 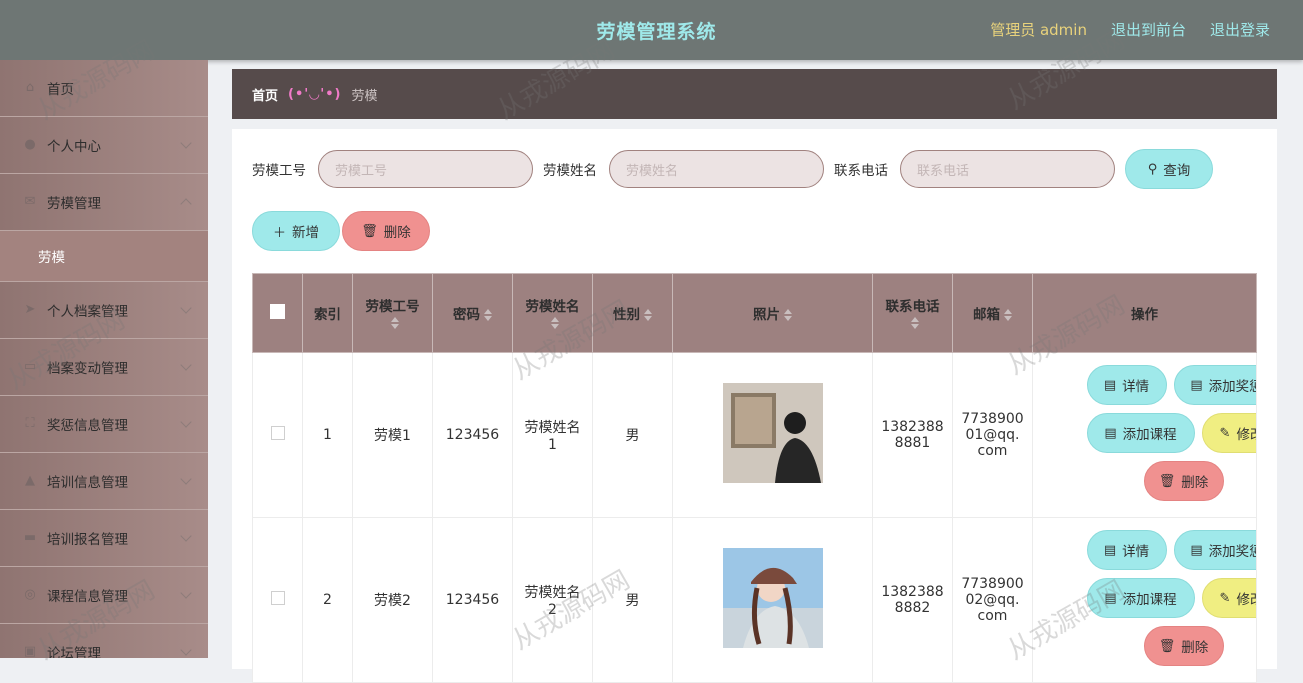 What do you see at coordinates (716, 169) in the screenshot?
I see `search-input-name: 劳模姓名` at bounding box center [716, 169].